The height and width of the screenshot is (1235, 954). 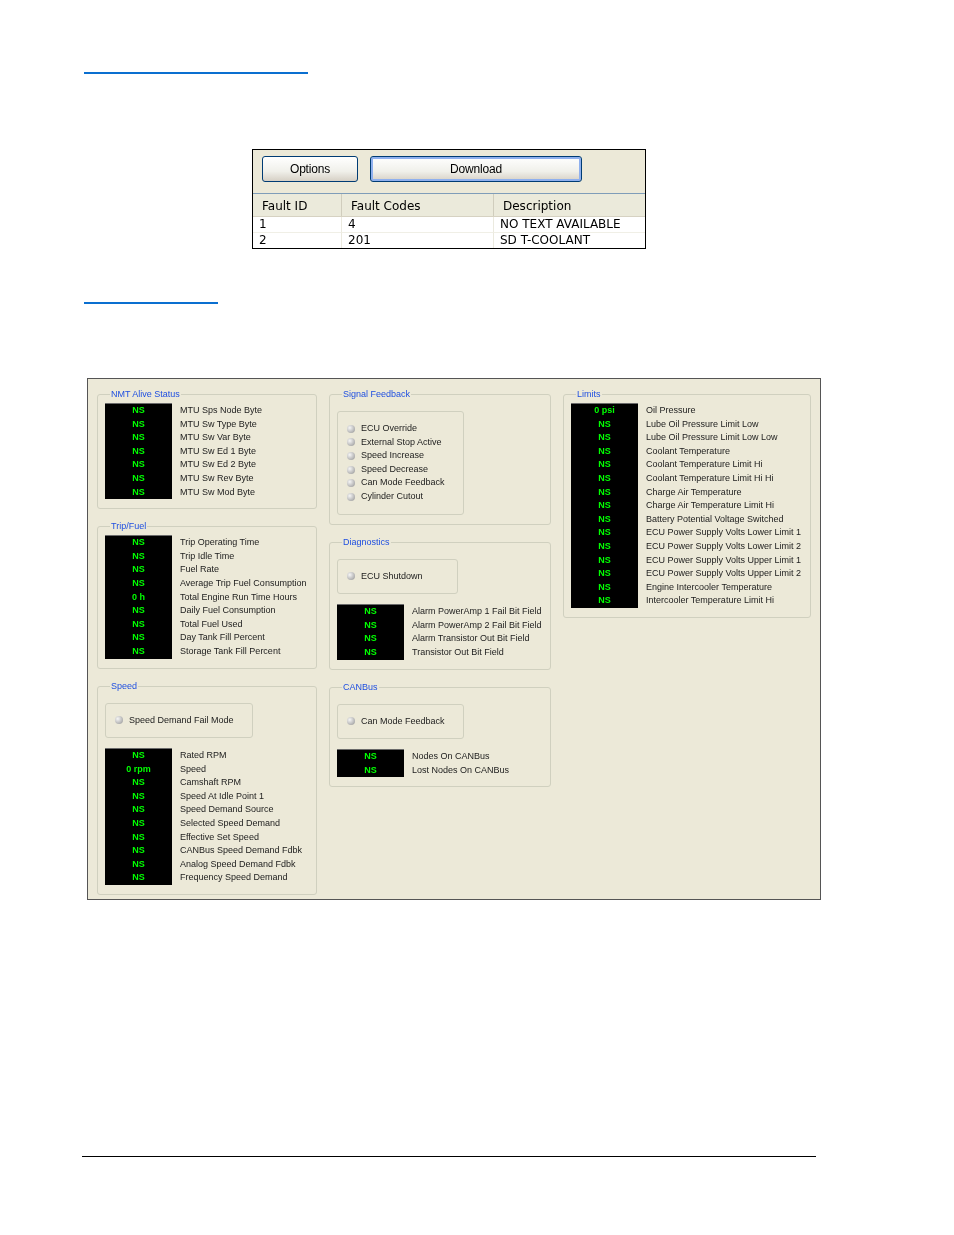 I want to click on readout-label: MTU Sps Node Byte, so click(x=221, y=410).